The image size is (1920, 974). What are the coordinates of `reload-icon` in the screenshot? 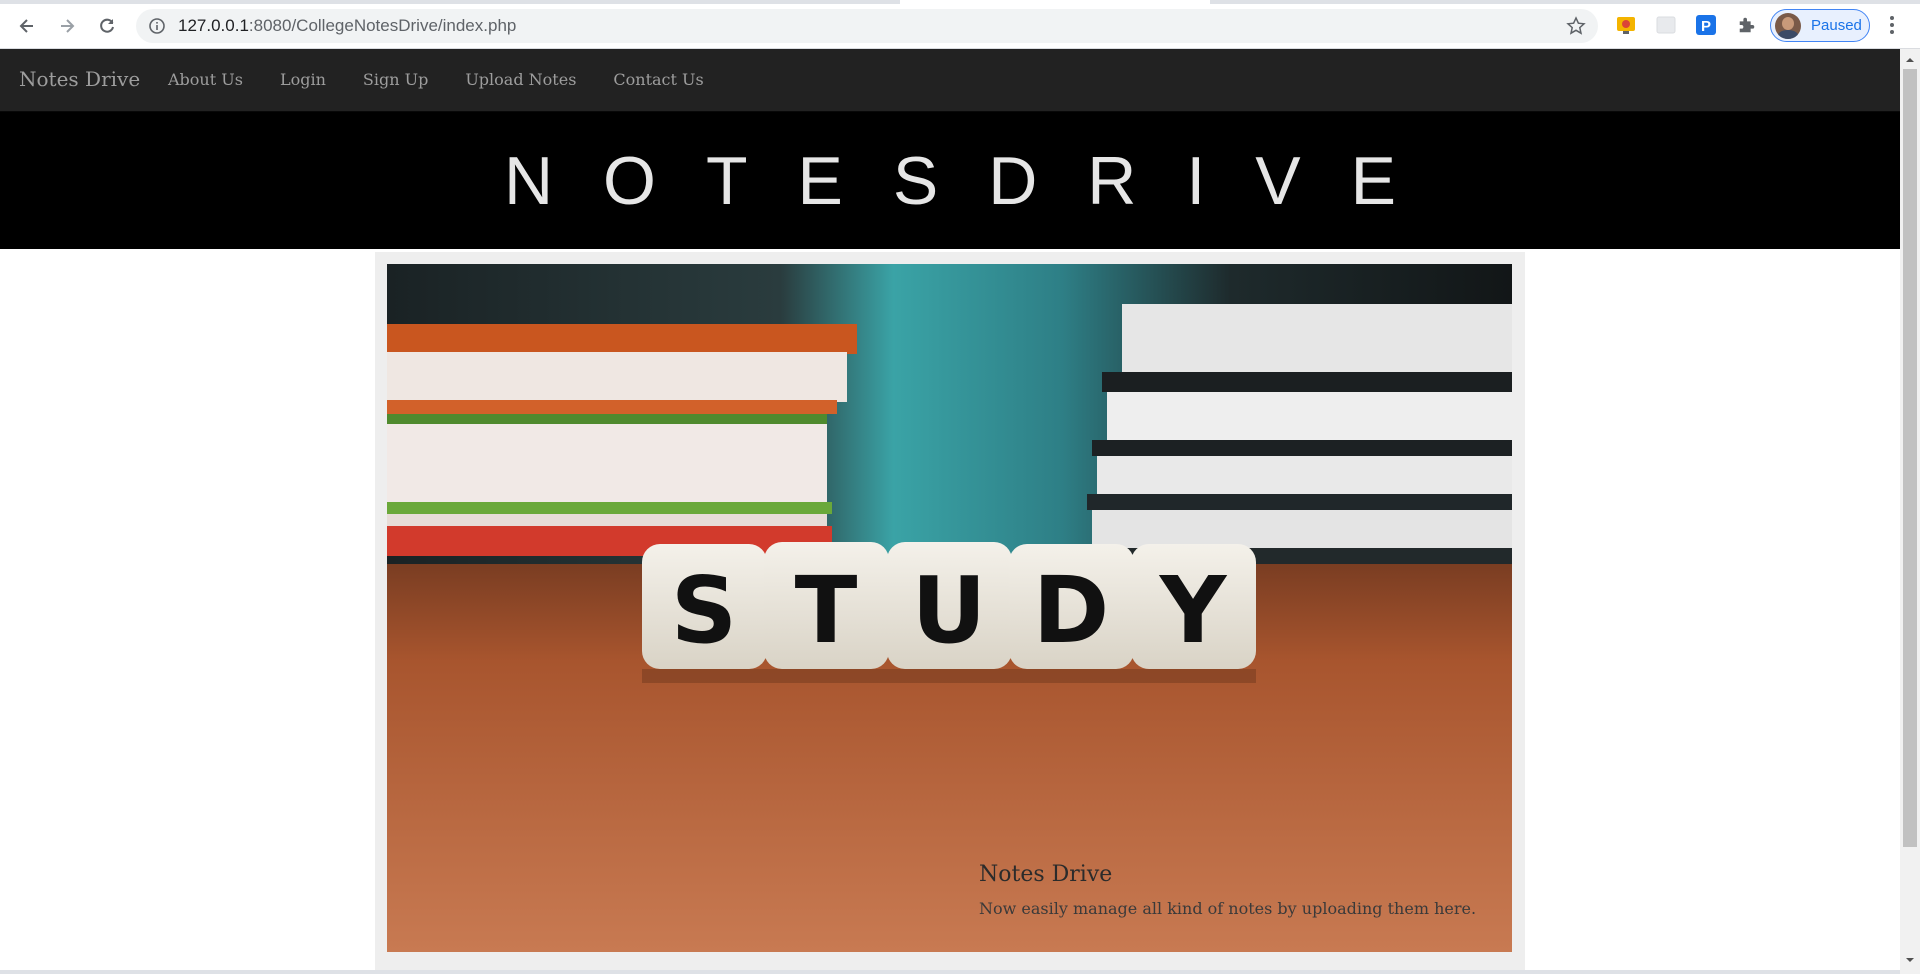 It's located at (107, 25).